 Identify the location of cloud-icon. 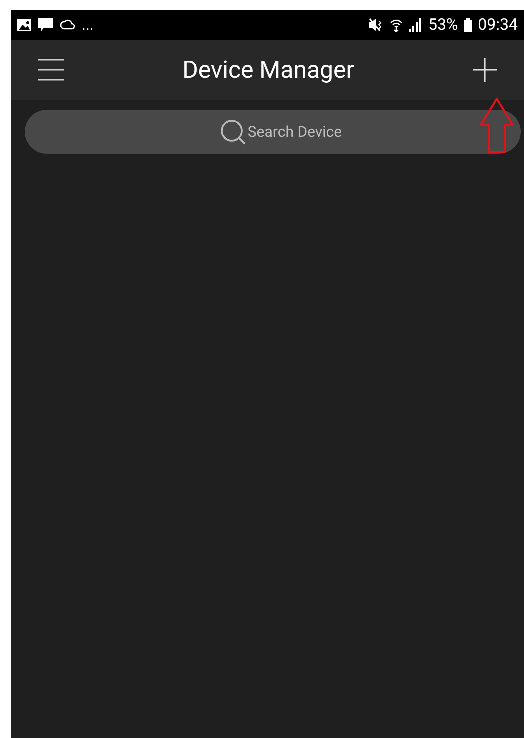
(67, 25).